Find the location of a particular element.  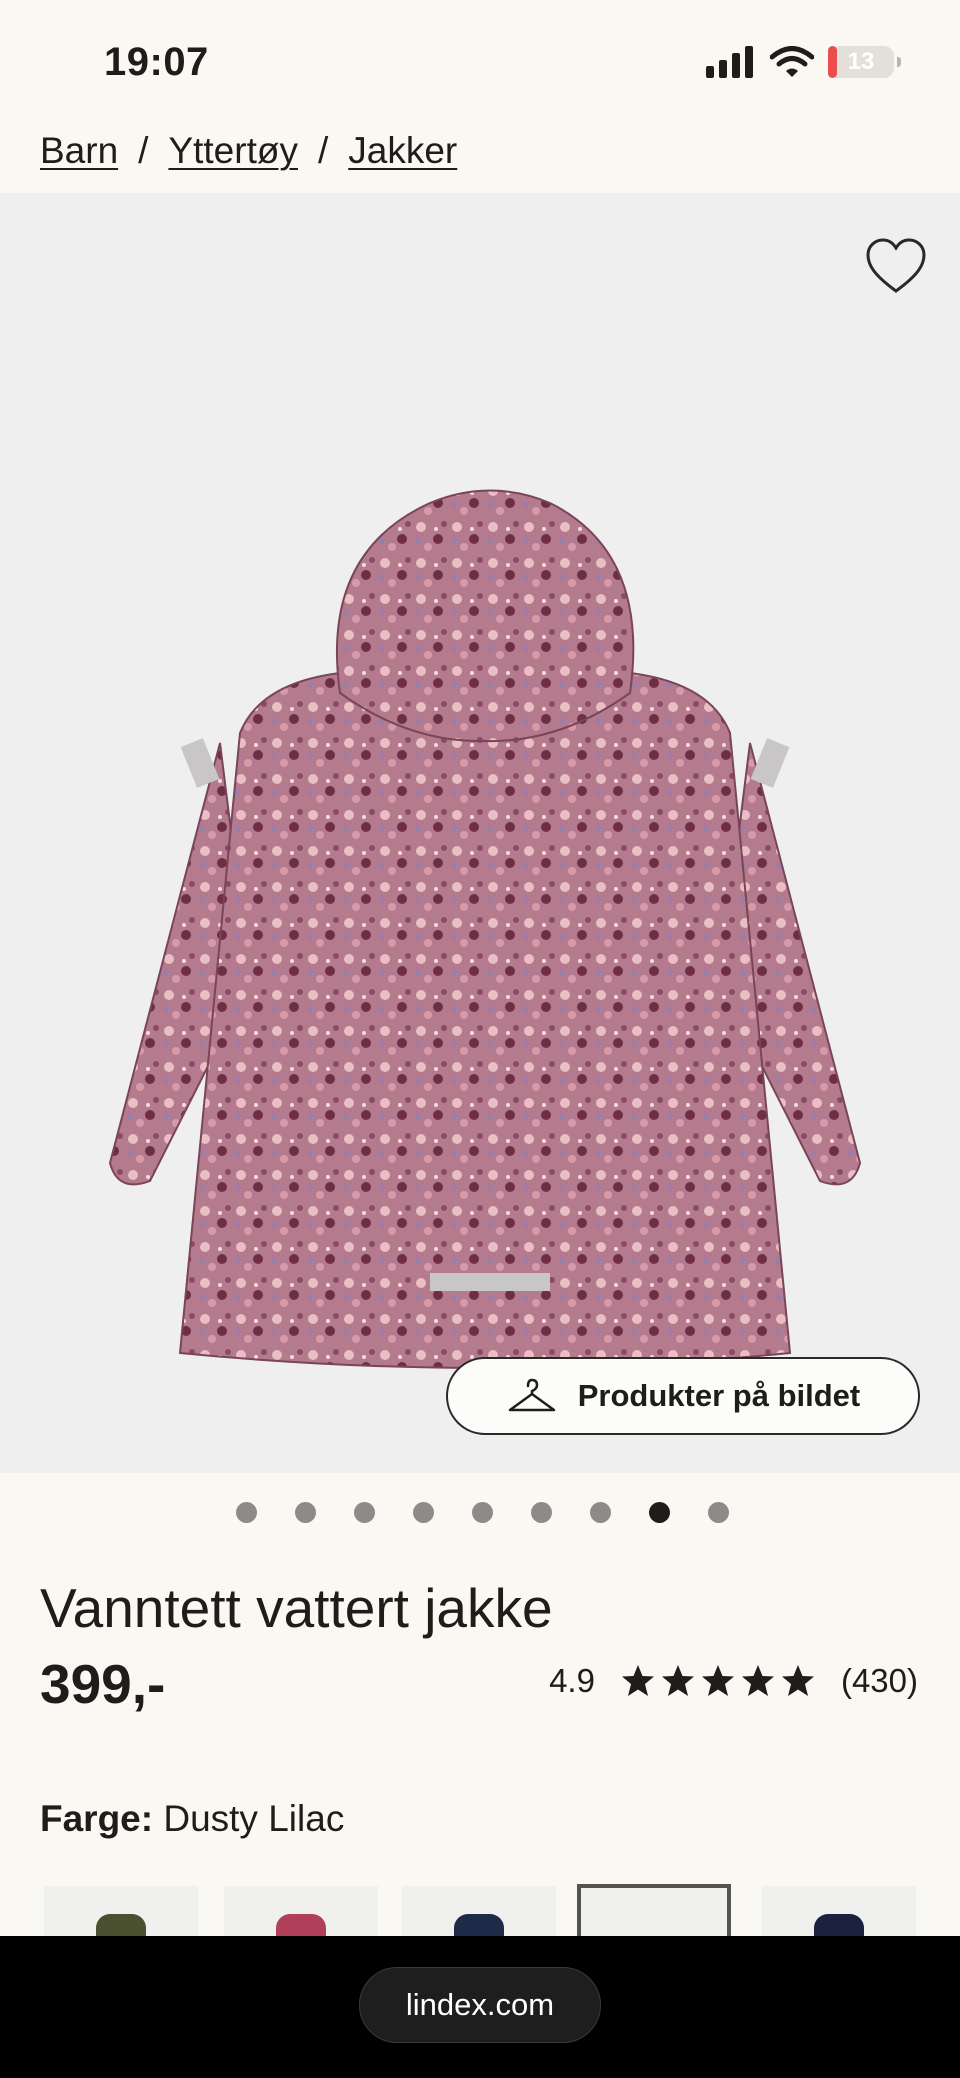

battery-indicator: 13 is located at coordinates (864, 62).